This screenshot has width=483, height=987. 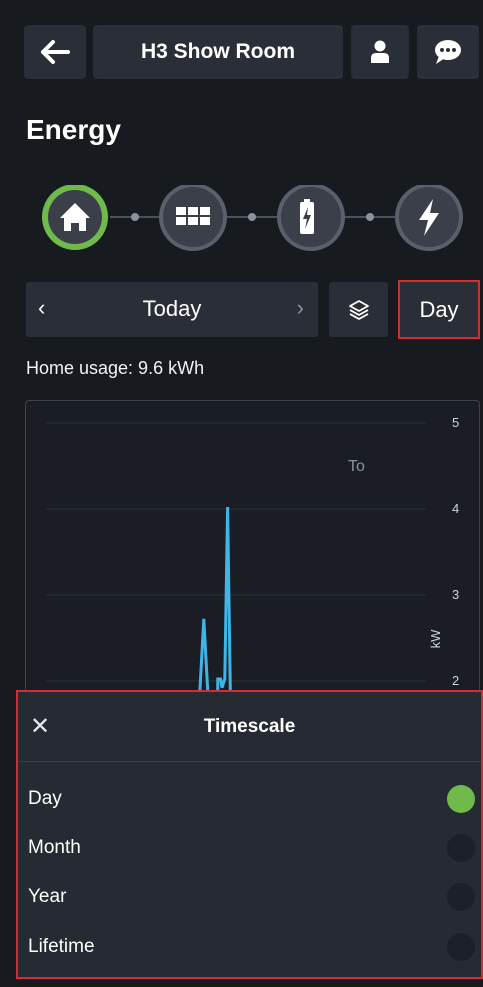 I want to click on chat-button, so click(x=448, y=52).